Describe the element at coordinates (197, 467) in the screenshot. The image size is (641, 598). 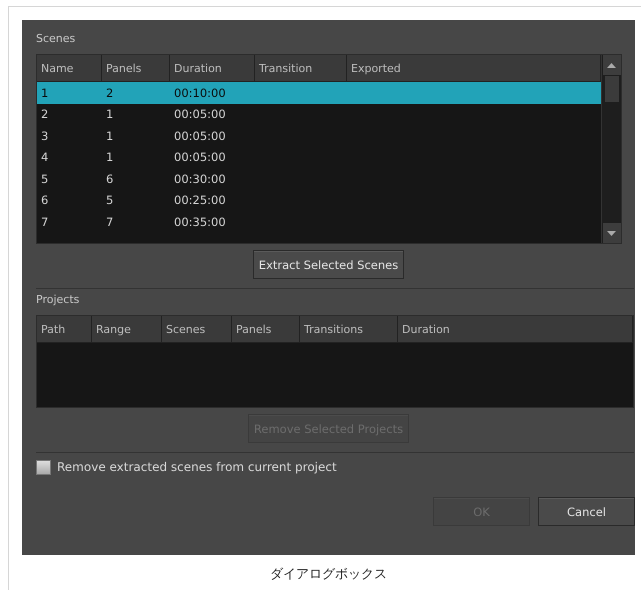
I see `checkbox-label: Remove extracted scenes from current project` at that location.